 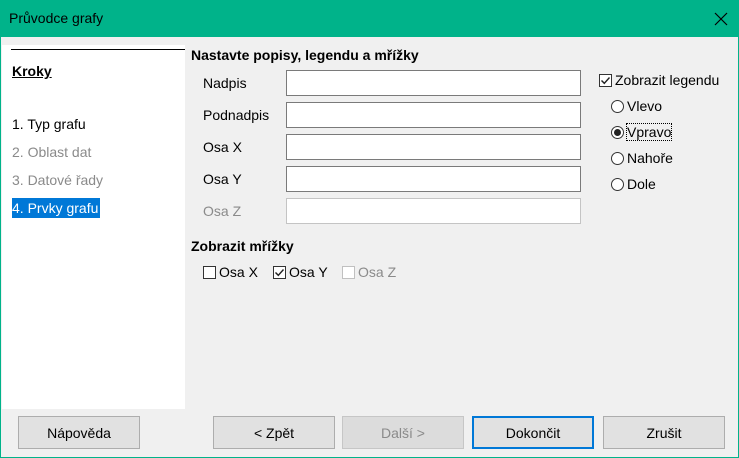 I want to click on radio-dot-icon, so click(x=617, y=132).